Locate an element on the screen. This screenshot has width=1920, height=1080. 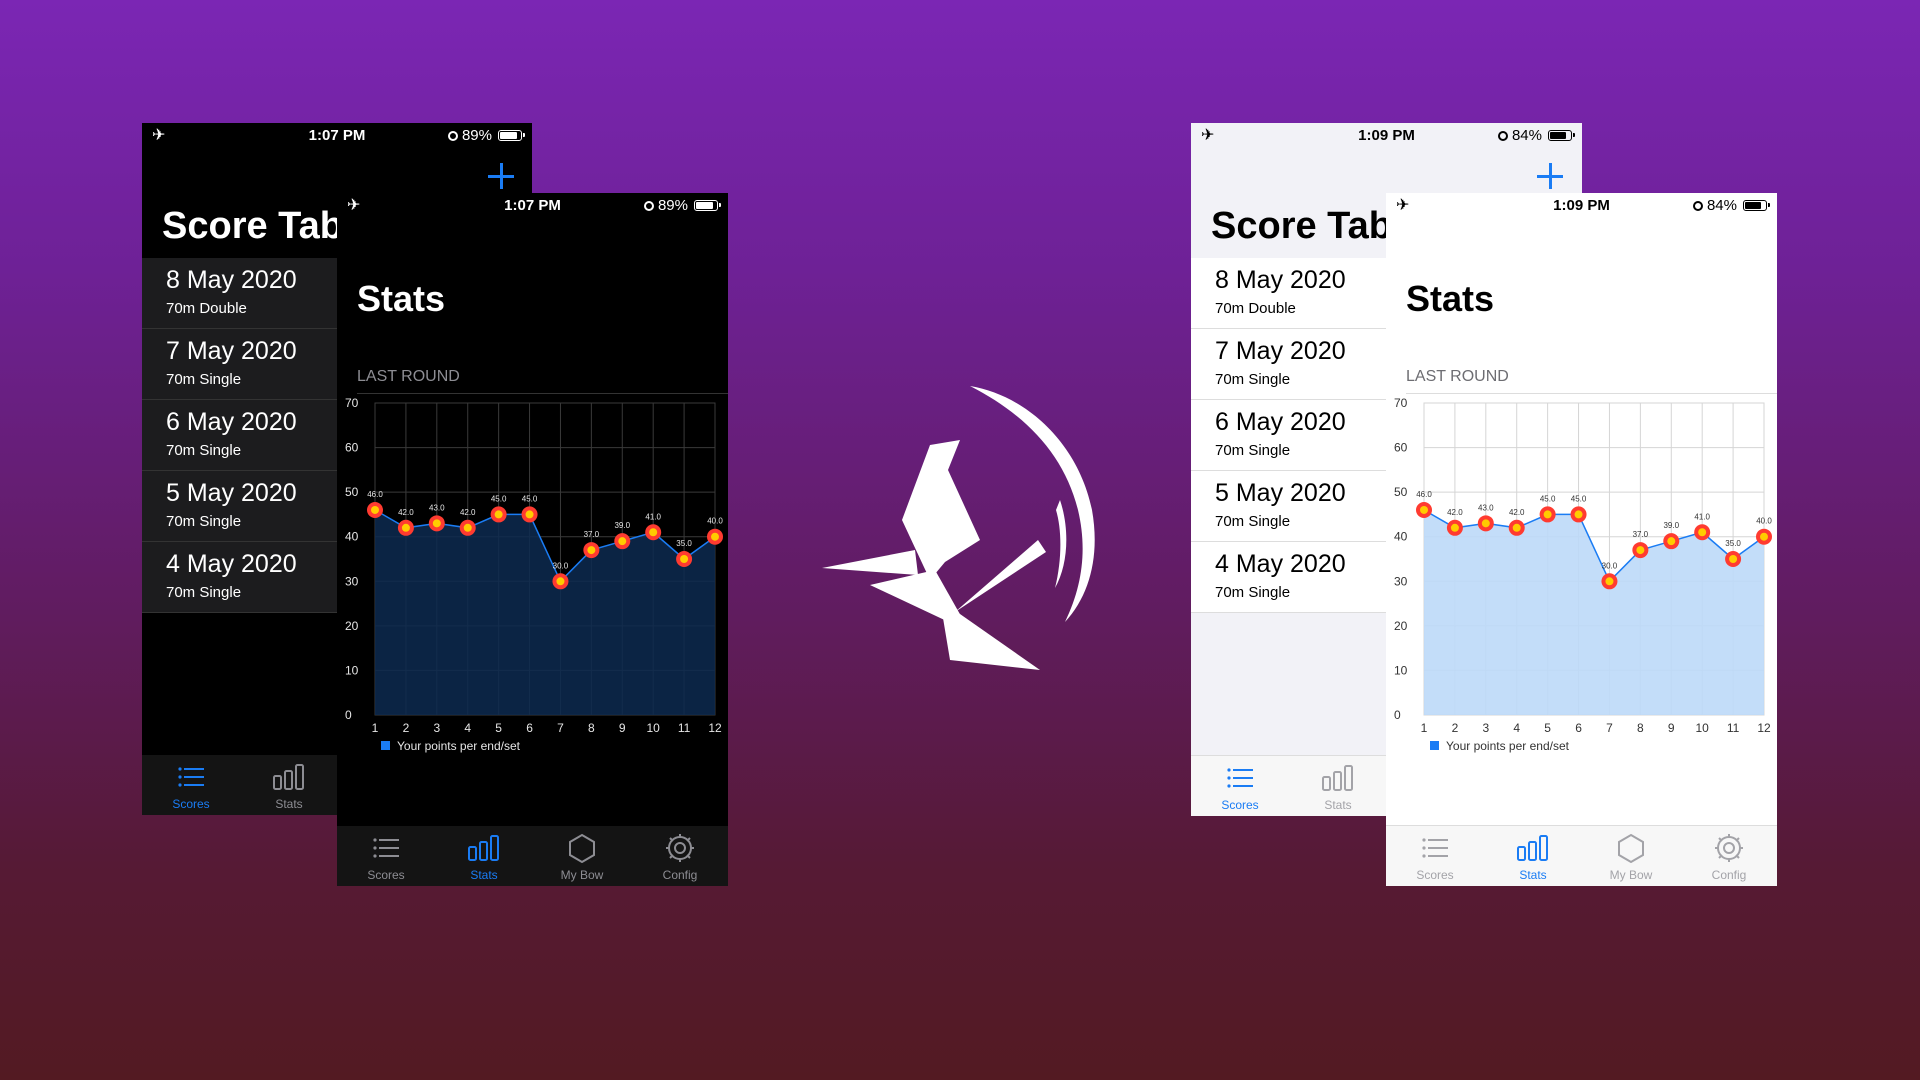
row-sub: 70m Double is located at coordinates (1255, 308).